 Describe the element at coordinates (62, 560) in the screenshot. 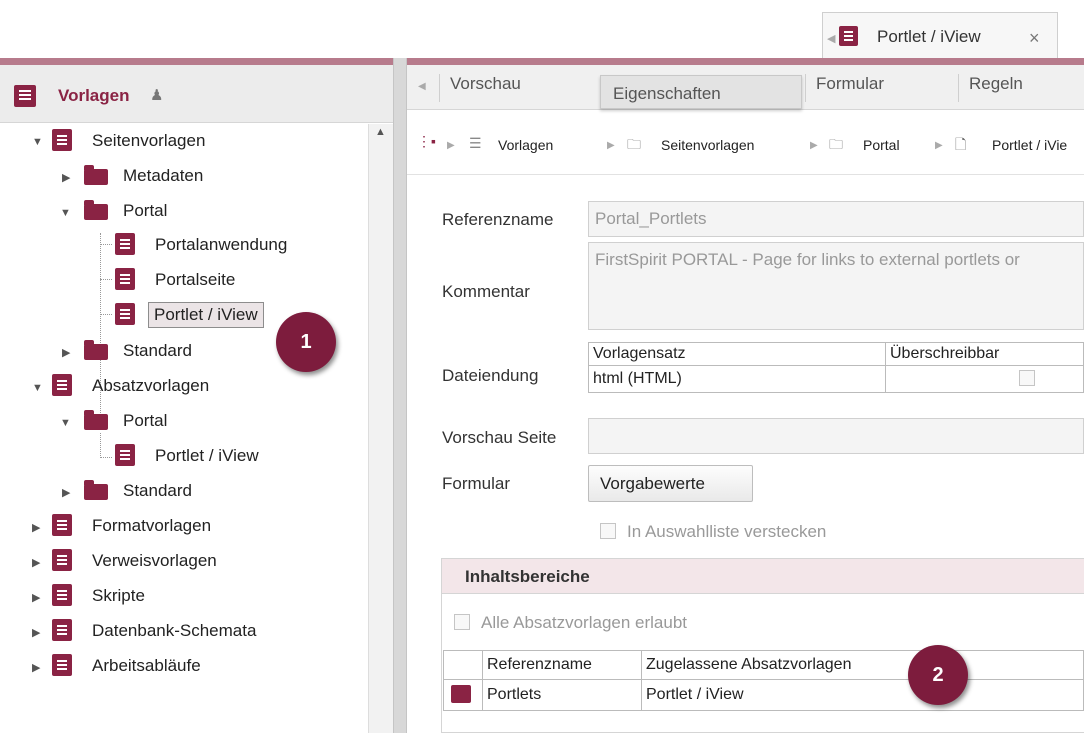

I see `link-template-icon` at that location.